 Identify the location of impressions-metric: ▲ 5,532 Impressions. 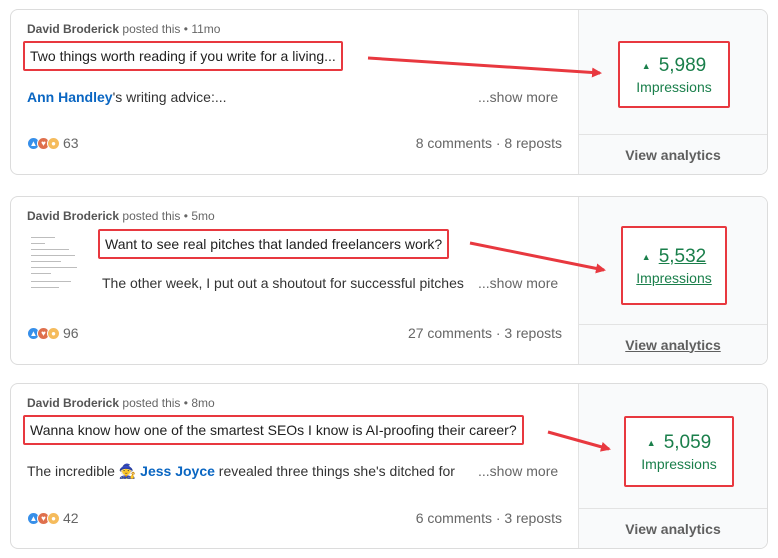
(674, 265).